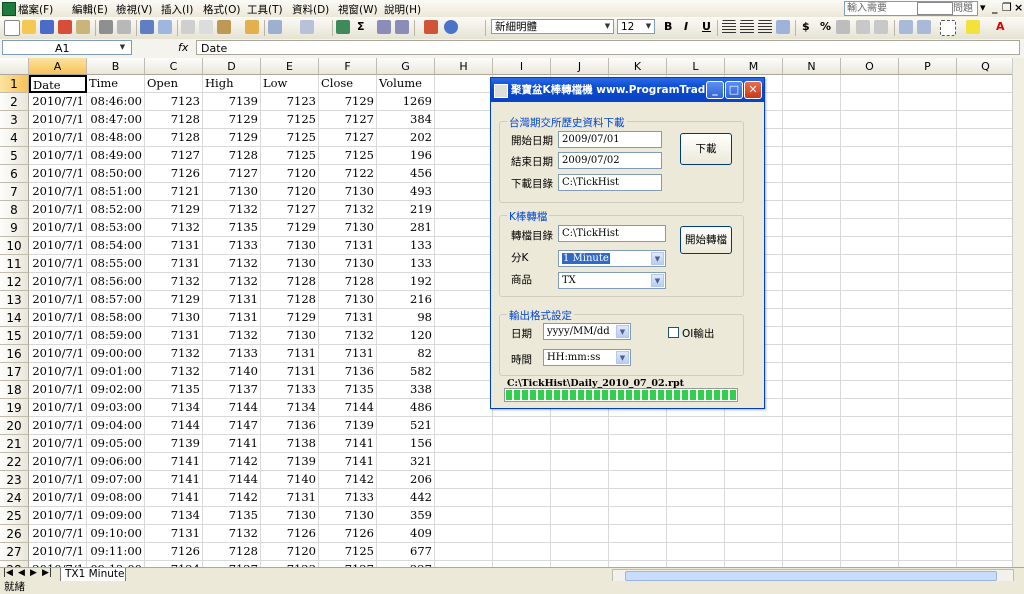 The image size is (1024, 594). Describe the element at coordinates (715, 90) in the screenshot. I see `dialog-minimize-button: _` at that location.